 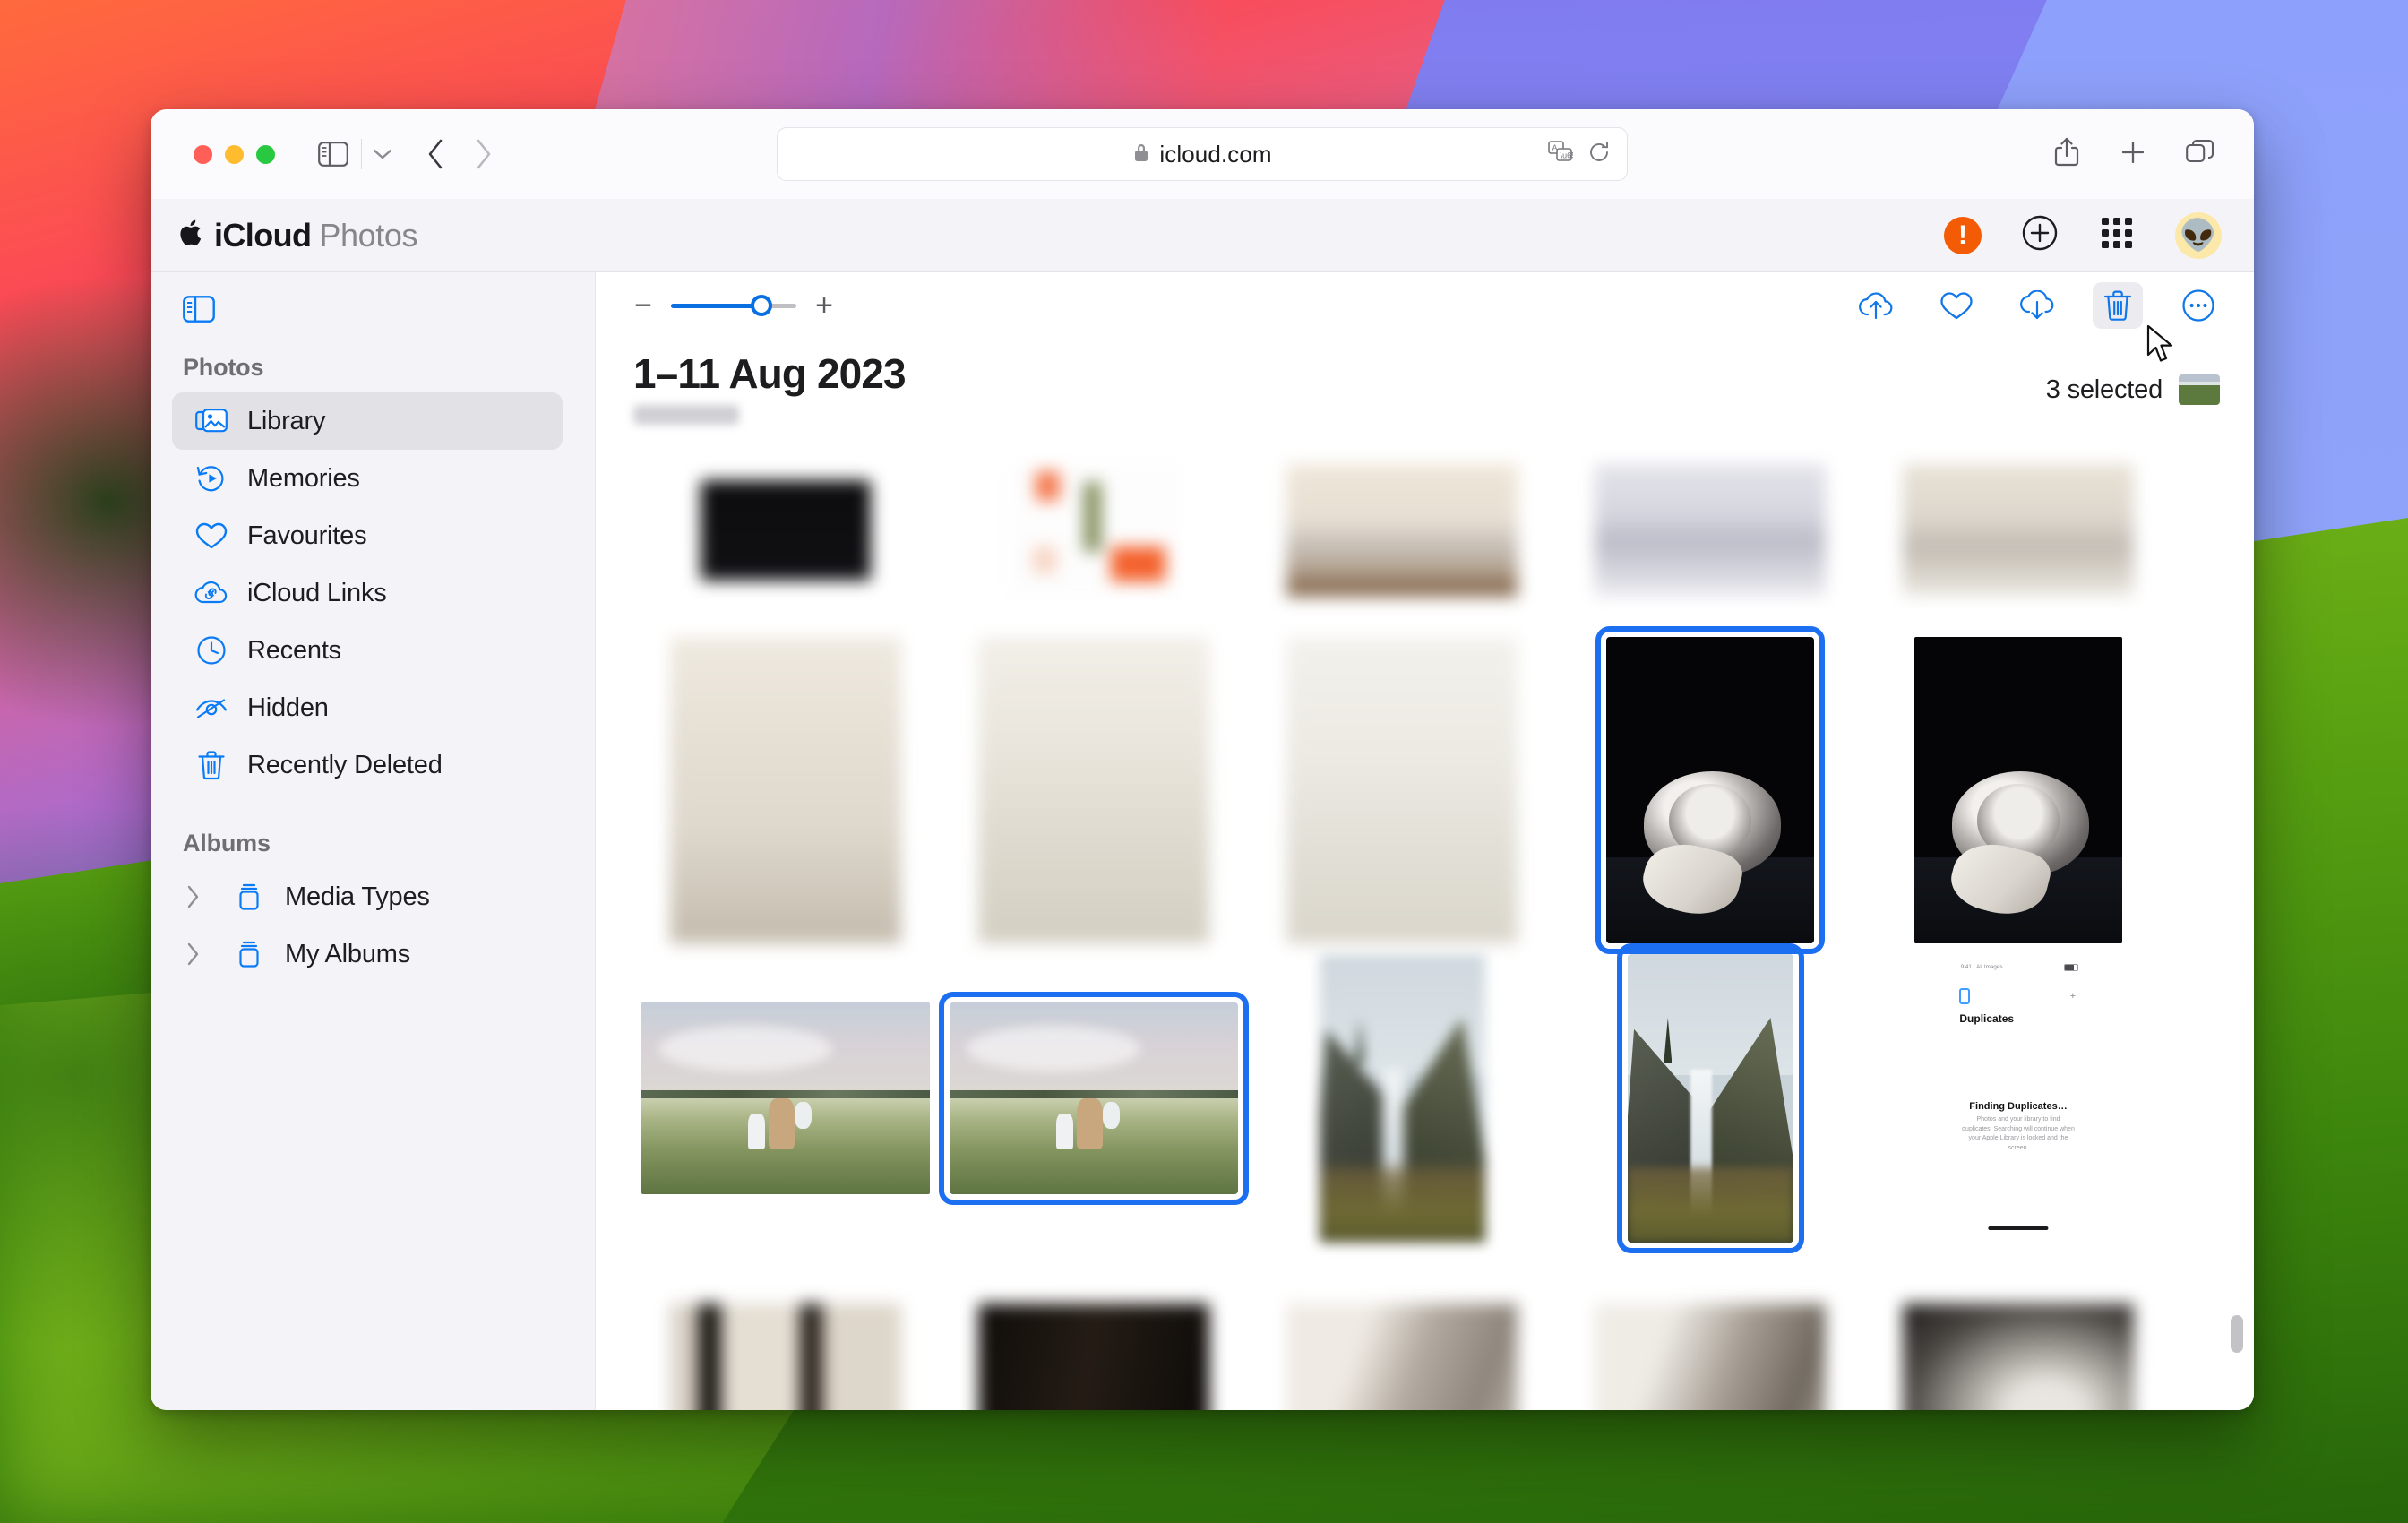 What do you see at coordinates (2237, 918) in the screenshot?
I see `vertical-scrollbar` at bounding box center [2237, 918].